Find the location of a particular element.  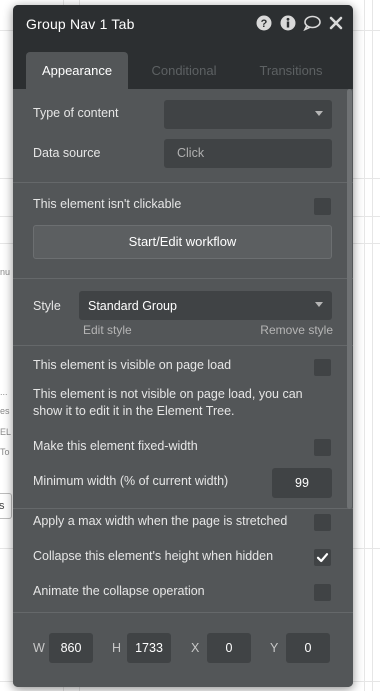

type-of-content-label: Type of content is located at coordinates (76, 113).